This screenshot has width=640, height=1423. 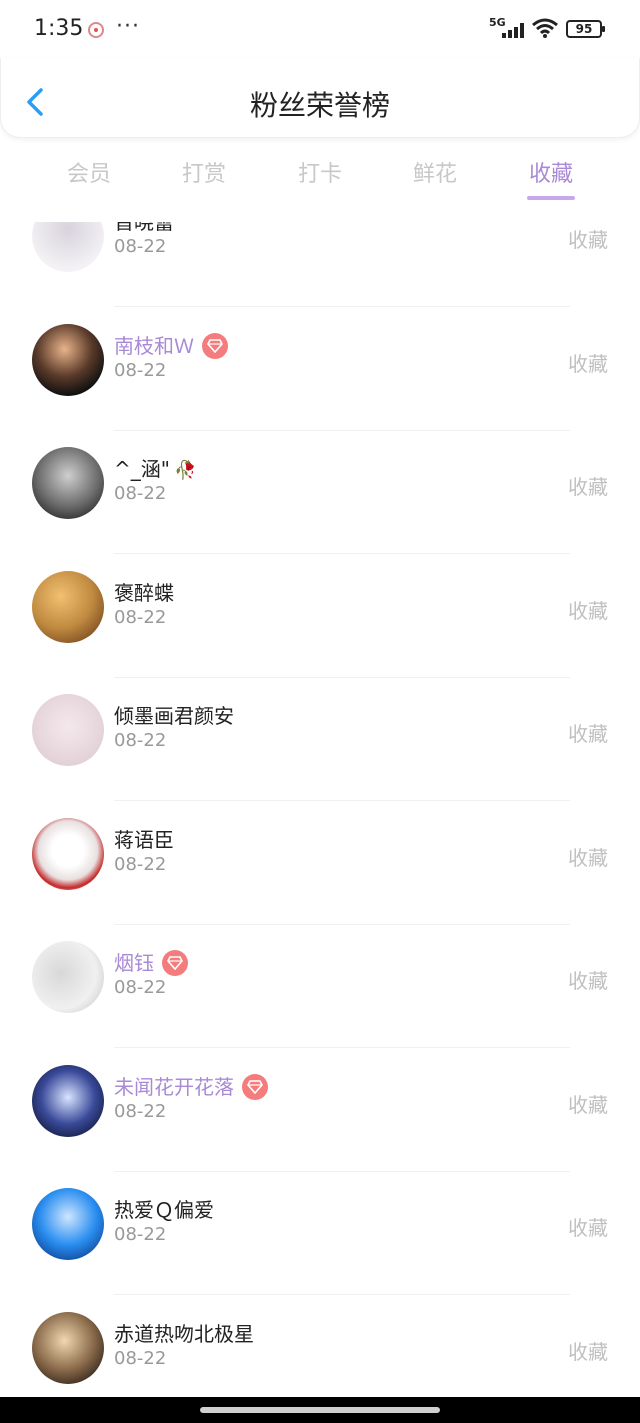 What do you see at coordinates (96, 30) in the screenshot?
I see `notification-icon` at bounding box center [96, 30].